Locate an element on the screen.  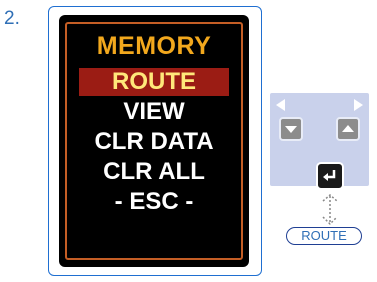
menu-item-view: VIEW is located at coordinates (154, 112).